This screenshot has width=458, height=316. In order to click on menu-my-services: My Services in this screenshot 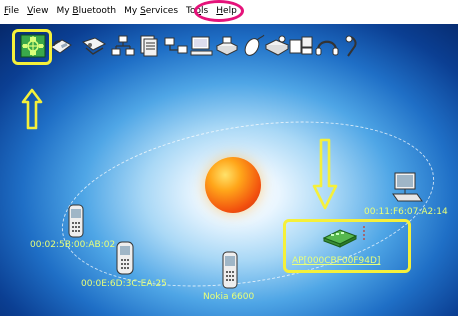, I will do `click(151, 11)`.